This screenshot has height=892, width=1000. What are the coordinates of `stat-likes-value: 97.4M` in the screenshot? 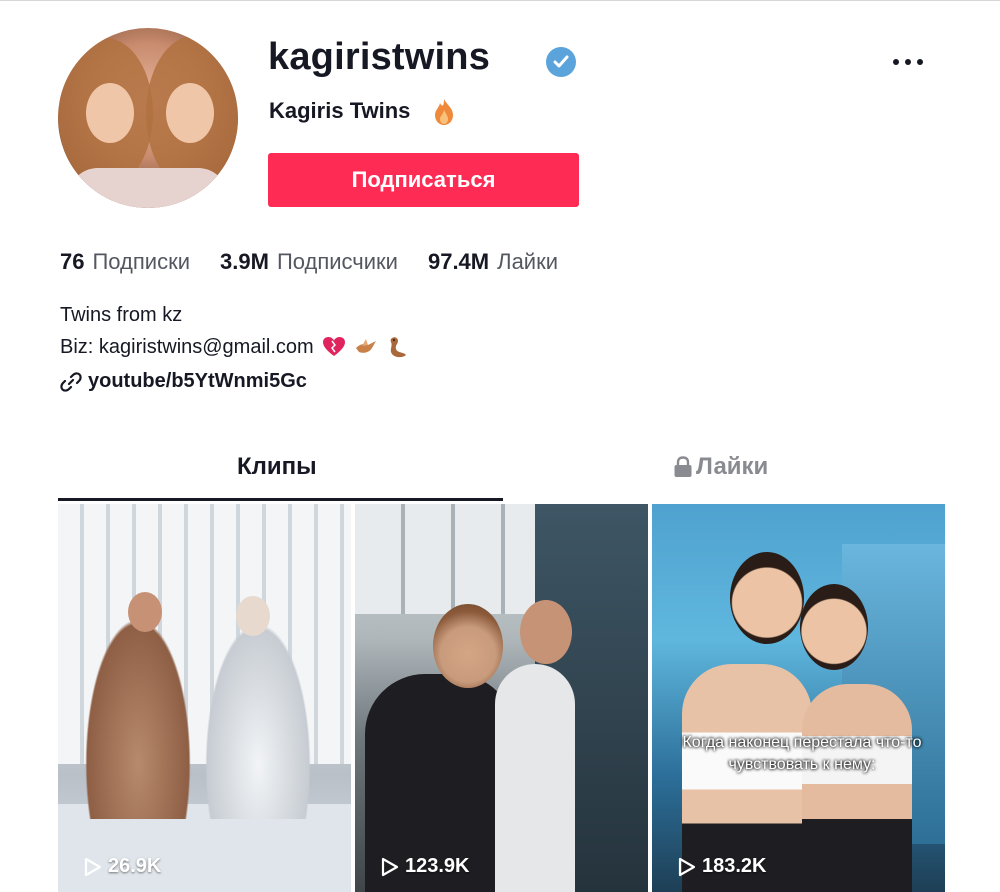 It's located at (458, 261).